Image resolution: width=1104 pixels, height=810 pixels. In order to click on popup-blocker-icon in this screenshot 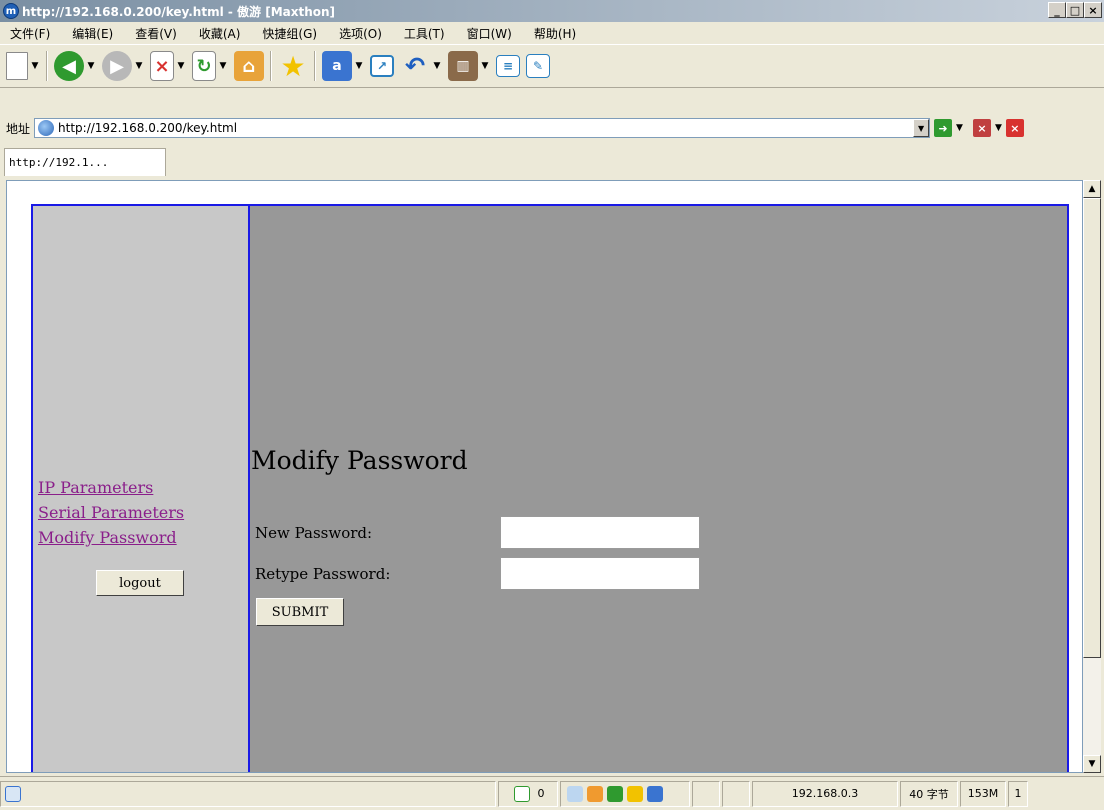, I will do `click(521, 793)`.